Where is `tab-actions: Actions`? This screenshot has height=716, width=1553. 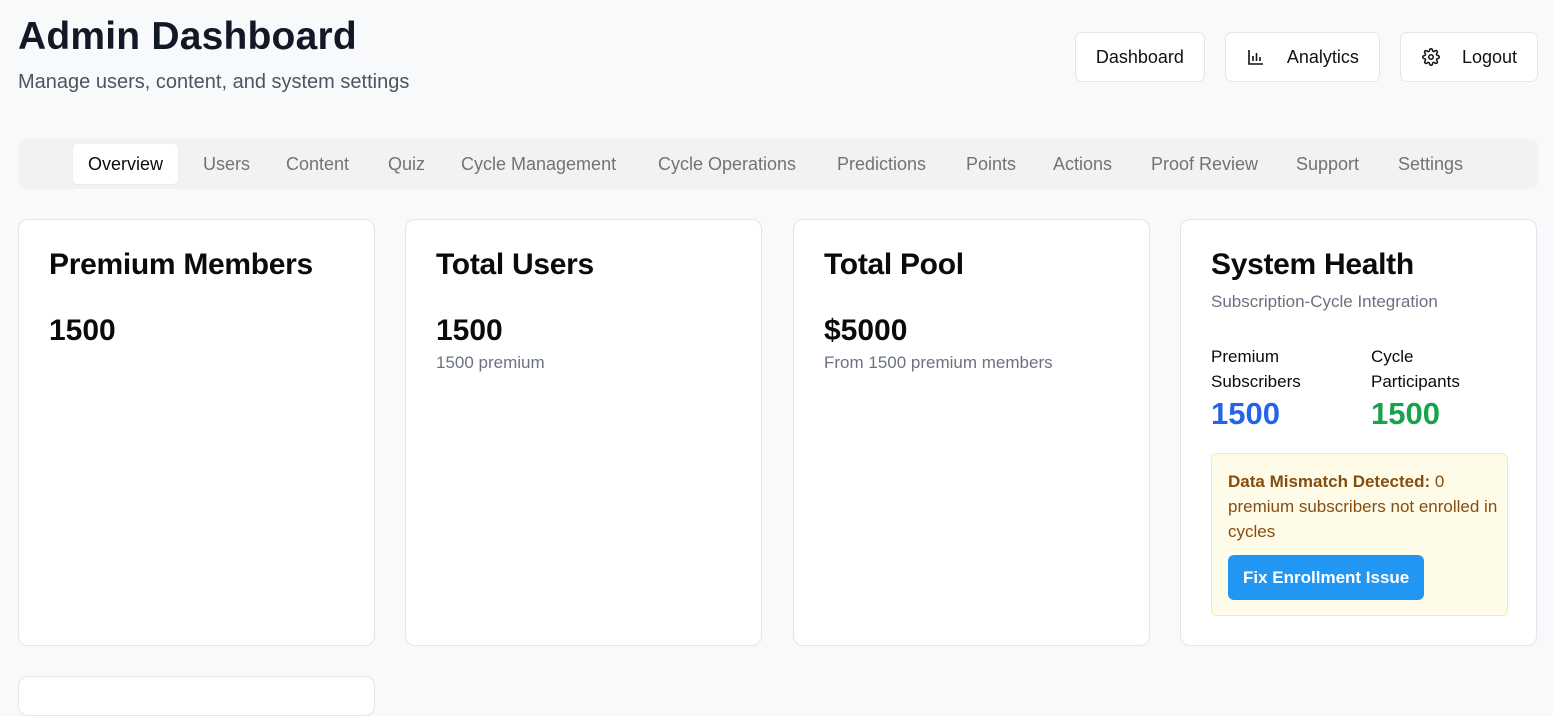
tab-actions: Actions is located at coordinates (1082, 164).